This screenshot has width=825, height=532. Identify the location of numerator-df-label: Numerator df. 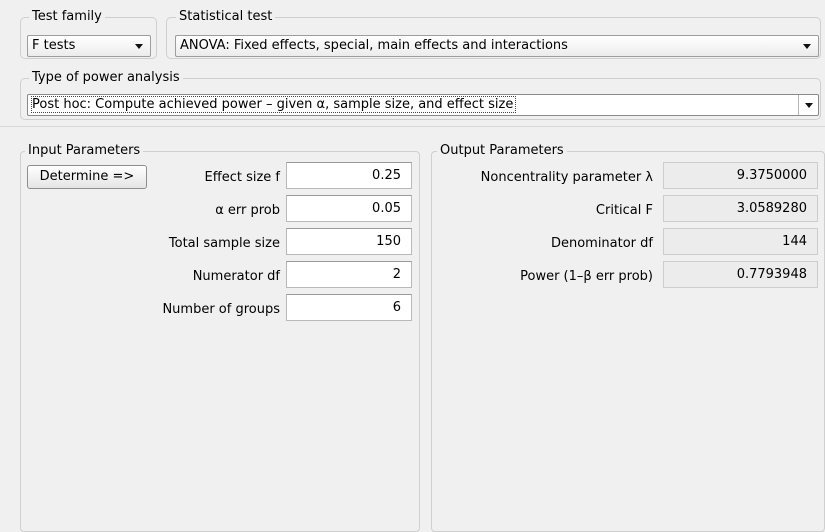
(236, 276).